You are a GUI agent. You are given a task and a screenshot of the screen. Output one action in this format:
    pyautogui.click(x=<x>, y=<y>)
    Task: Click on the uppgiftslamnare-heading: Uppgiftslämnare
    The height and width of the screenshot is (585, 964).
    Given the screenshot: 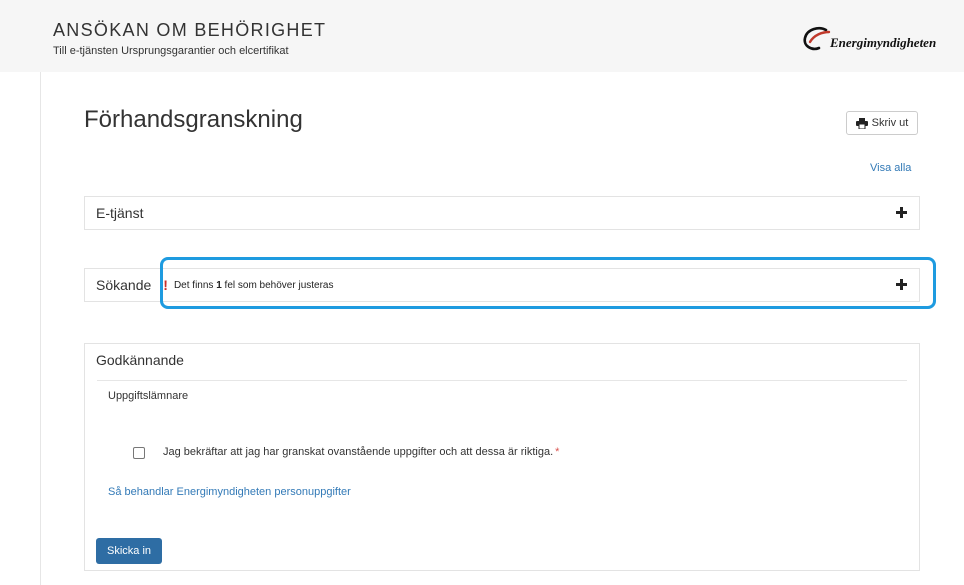 What is the action you would take?
    pyautogui.click(x=148, y=396)
    